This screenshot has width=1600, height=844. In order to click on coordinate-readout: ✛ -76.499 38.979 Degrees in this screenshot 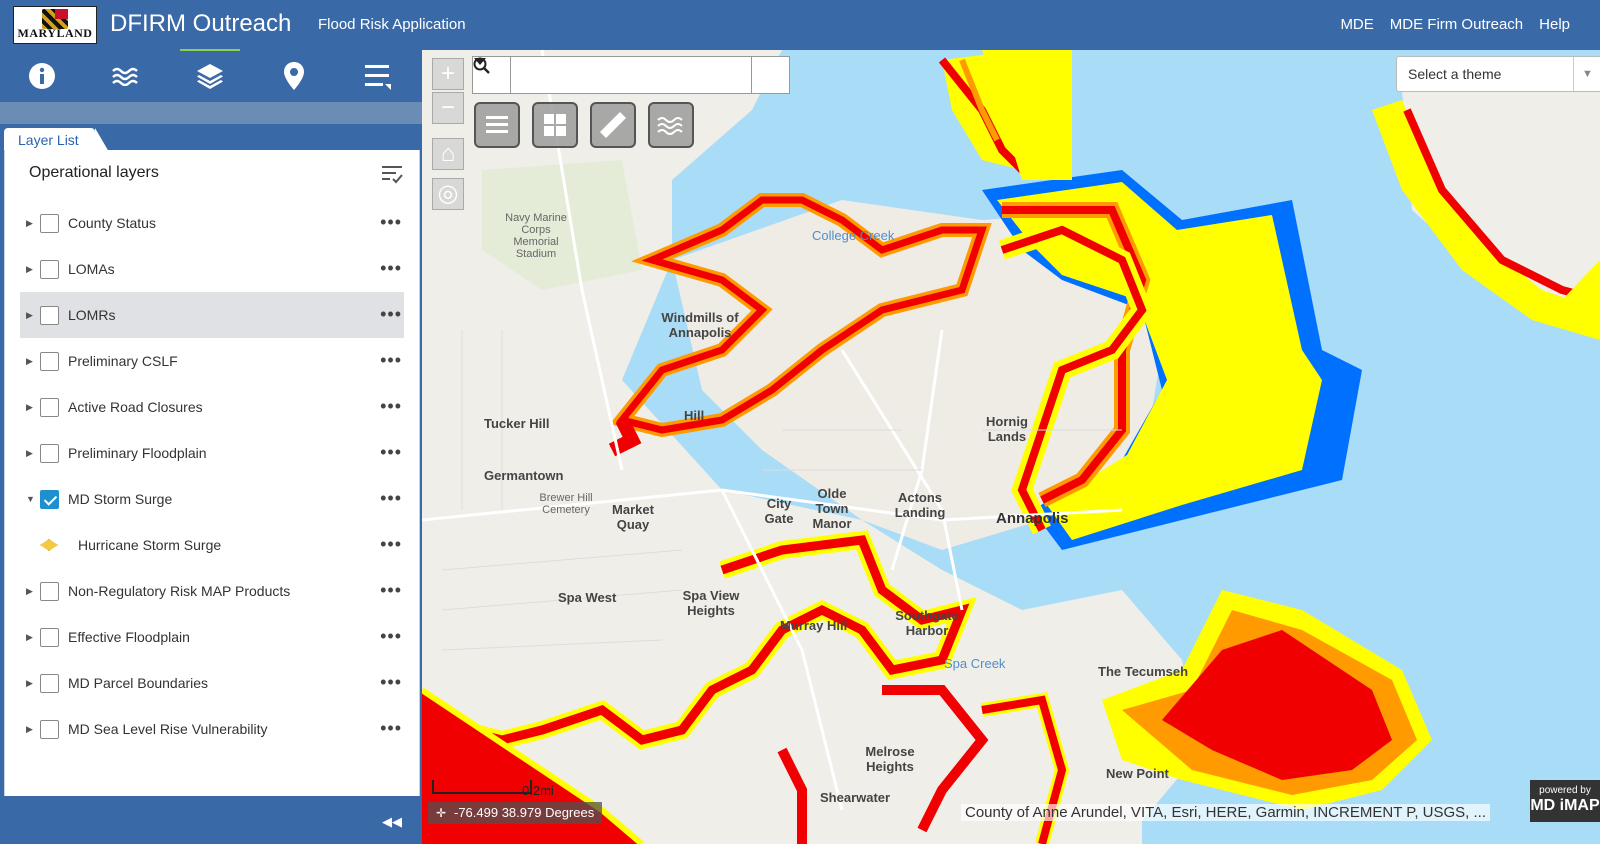, I will do `click(515, 813)`.